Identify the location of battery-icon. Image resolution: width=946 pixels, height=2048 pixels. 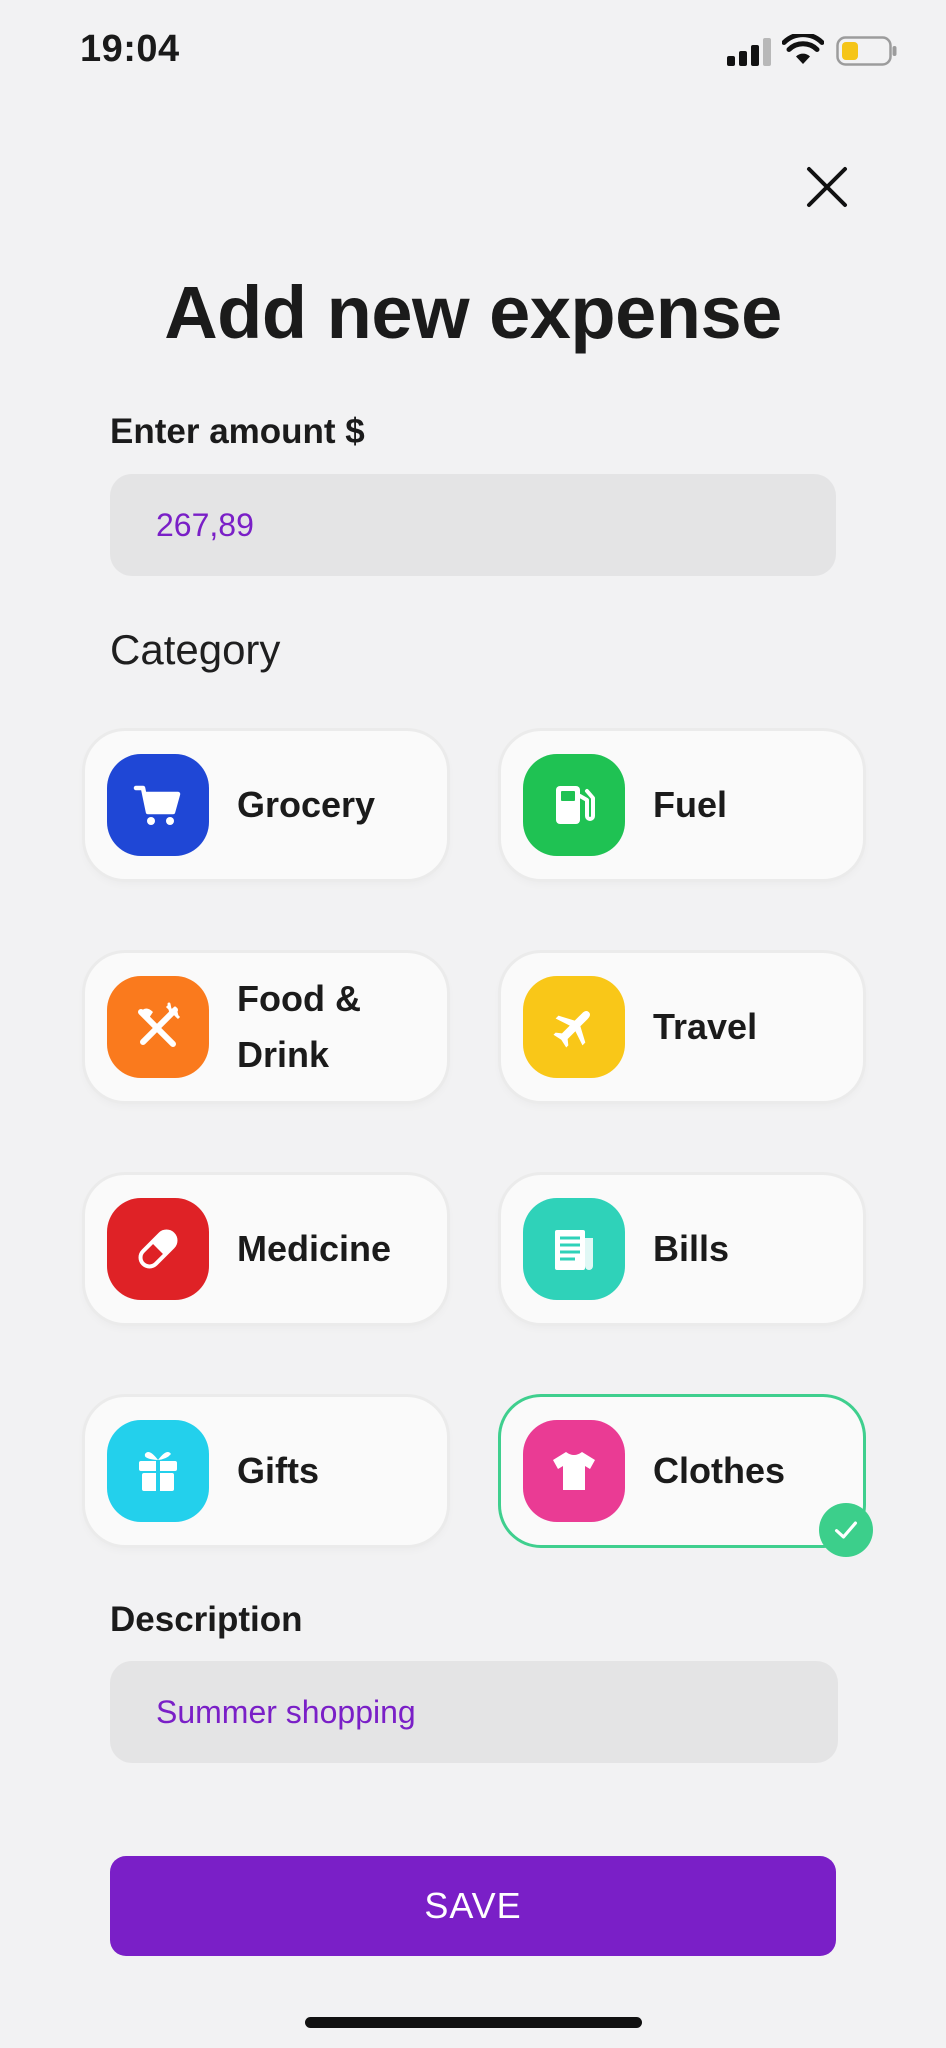
(866, 51).